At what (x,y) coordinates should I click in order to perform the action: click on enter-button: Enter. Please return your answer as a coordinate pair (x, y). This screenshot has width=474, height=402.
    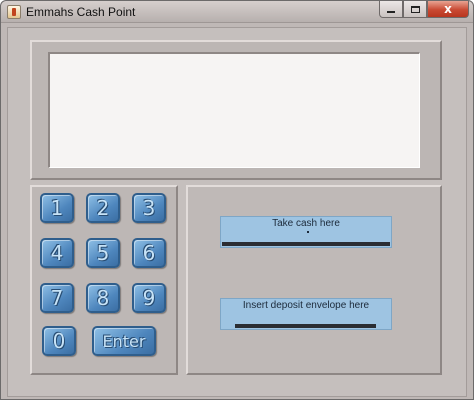
    Looking at the image, I should click on (124, 341).